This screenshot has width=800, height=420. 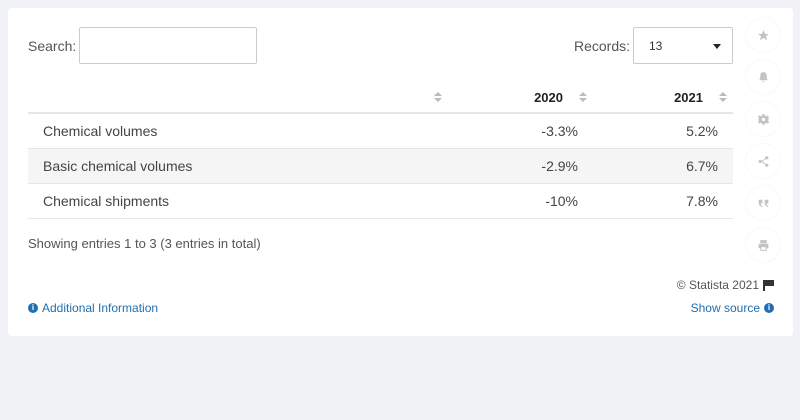 I want to click on share-button, so click(x=763, y=161).